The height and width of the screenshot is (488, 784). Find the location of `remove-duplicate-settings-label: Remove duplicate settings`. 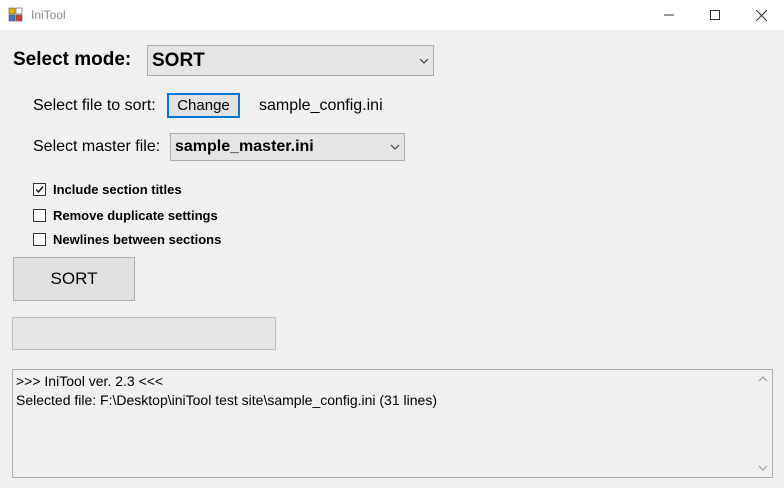

remove-duplicate-settings-label: Remove duplicate settings is located at coordinates (135, 215).